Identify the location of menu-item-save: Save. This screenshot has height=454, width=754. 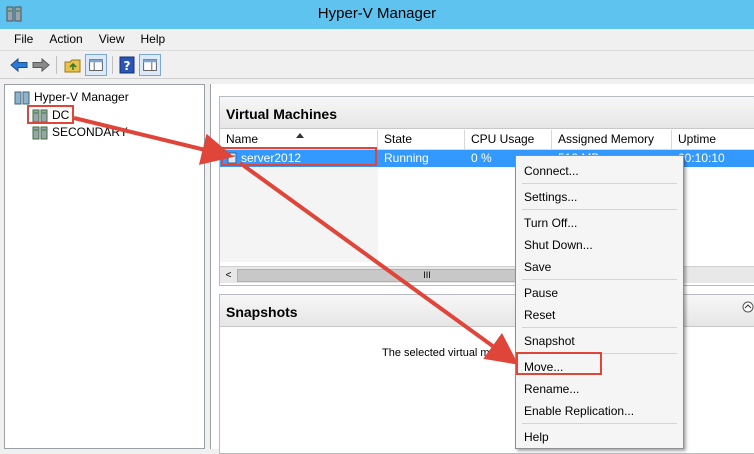
(537, 267).